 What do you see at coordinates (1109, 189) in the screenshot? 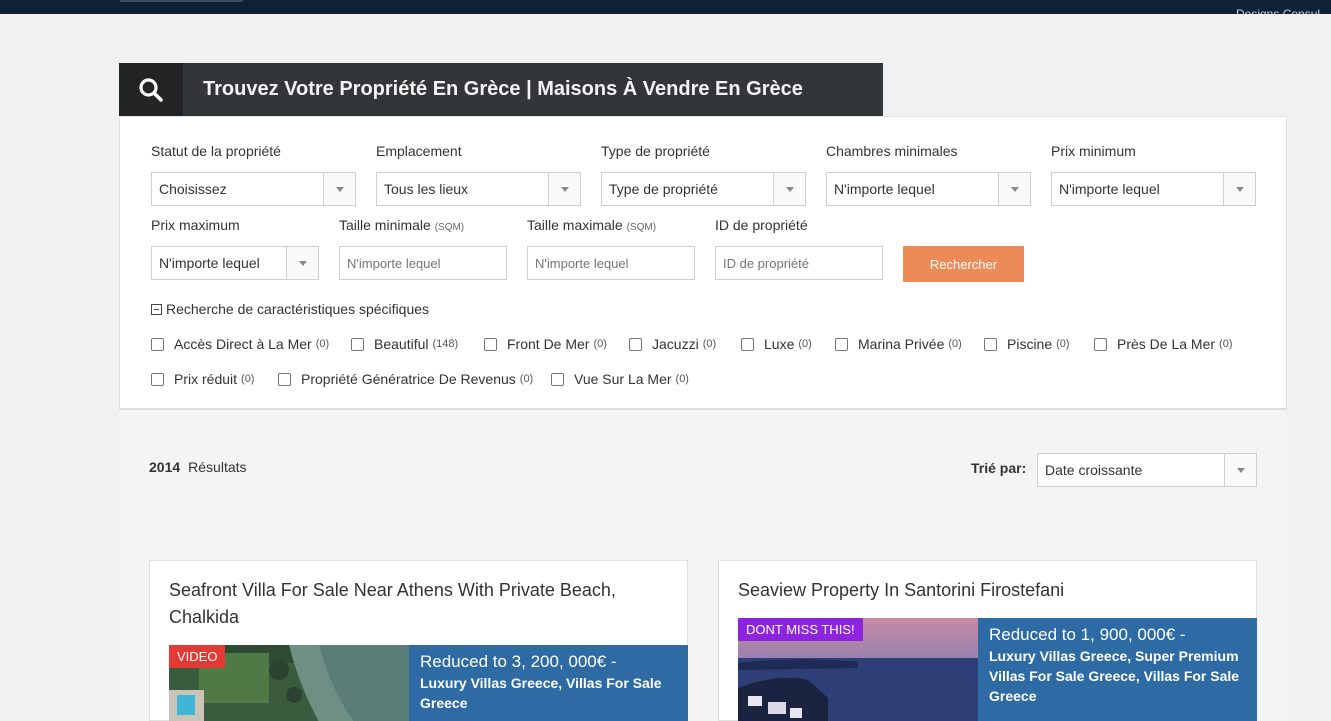
I see `min-price-select-value: N'importe lequel` at bounding box center [1109, 189].